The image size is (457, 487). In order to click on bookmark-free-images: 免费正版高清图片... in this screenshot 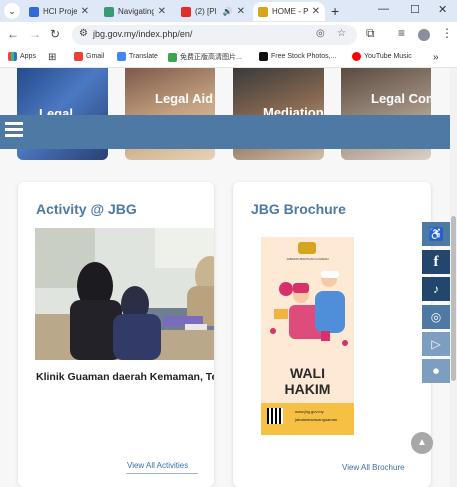, I will do `click(205, 57)`.